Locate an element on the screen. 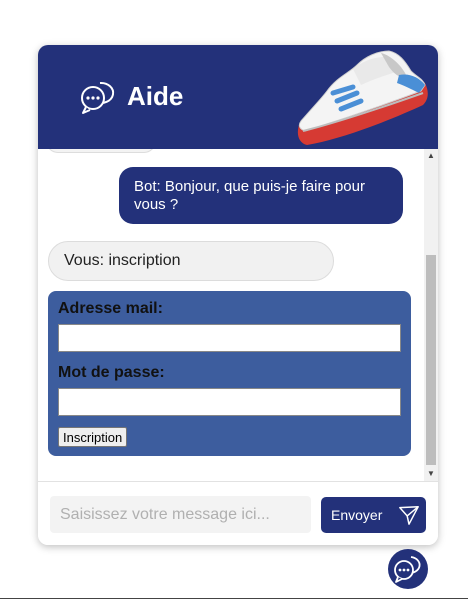  chat-header: Aide is located at coordinates (238, 97).